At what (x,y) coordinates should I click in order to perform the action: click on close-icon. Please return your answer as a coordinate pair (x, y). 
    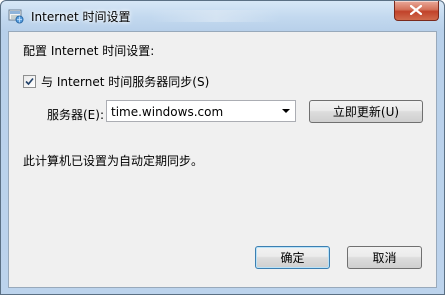
    Looking at the image, I should click on (416, 10).